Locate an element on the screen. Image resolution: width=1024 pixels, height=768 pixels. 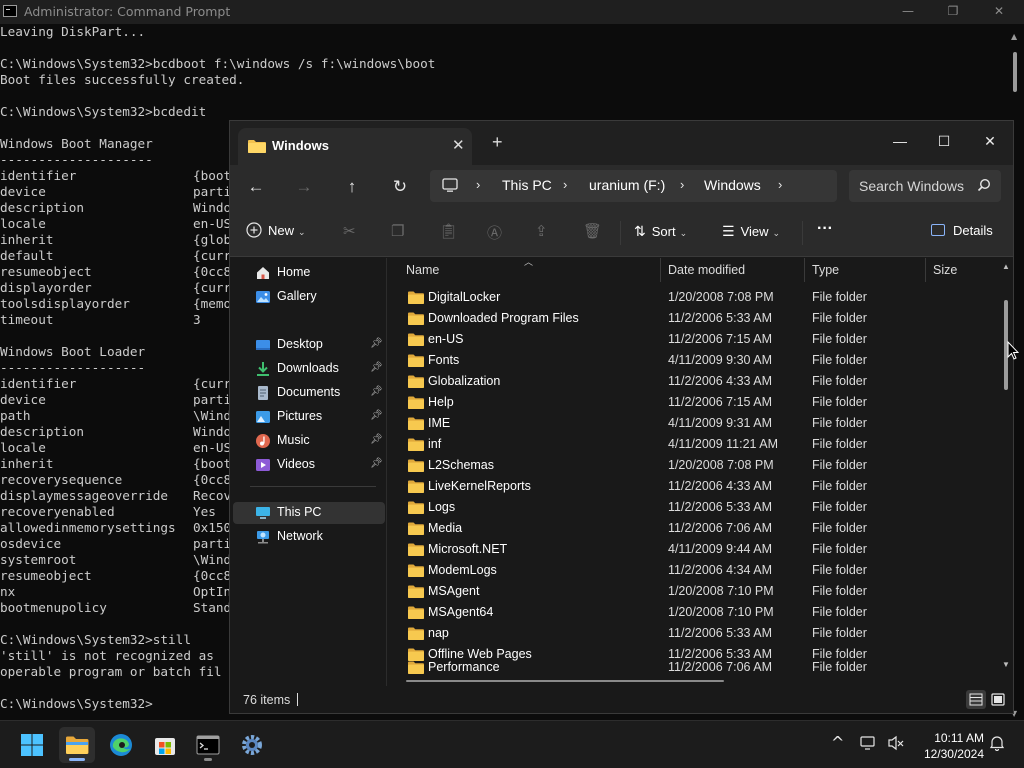
back-arrow-icon: ← is located at coordinates (256, 187).